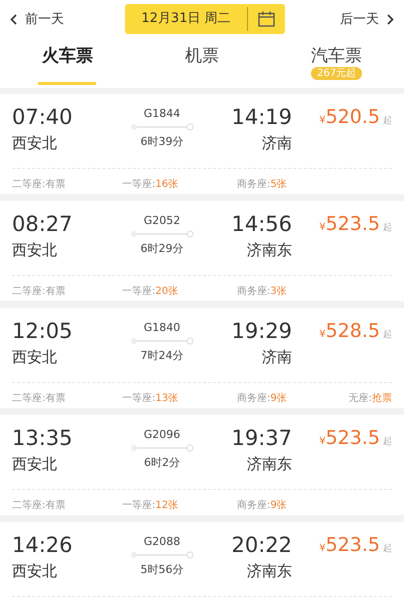  Describe the element at coordinates (367, 19) in the screenshot. I see `next-day-link: 后一天` at that location.